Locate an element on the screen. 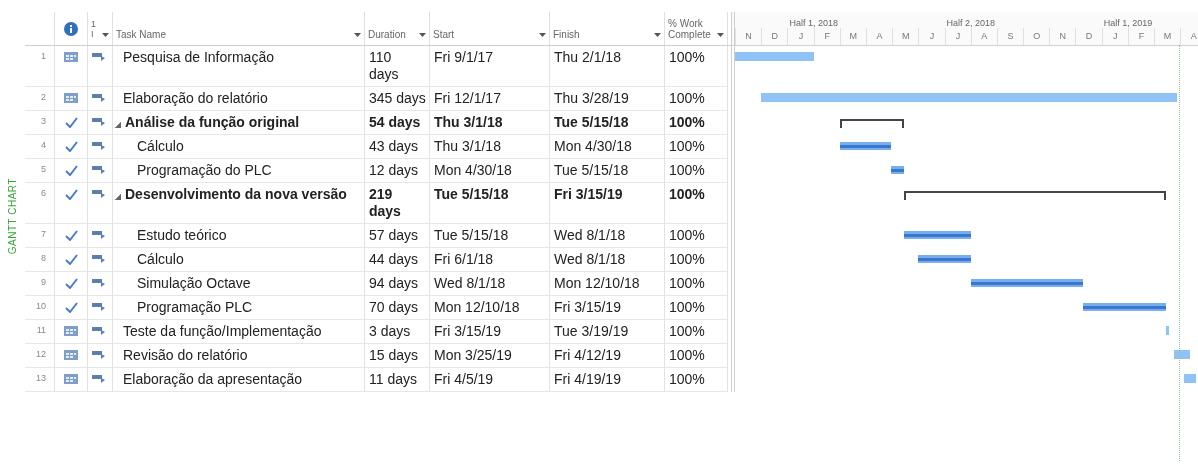 The image size is (1198, 473). duration: 110 days is located at coordinates (384, 65).